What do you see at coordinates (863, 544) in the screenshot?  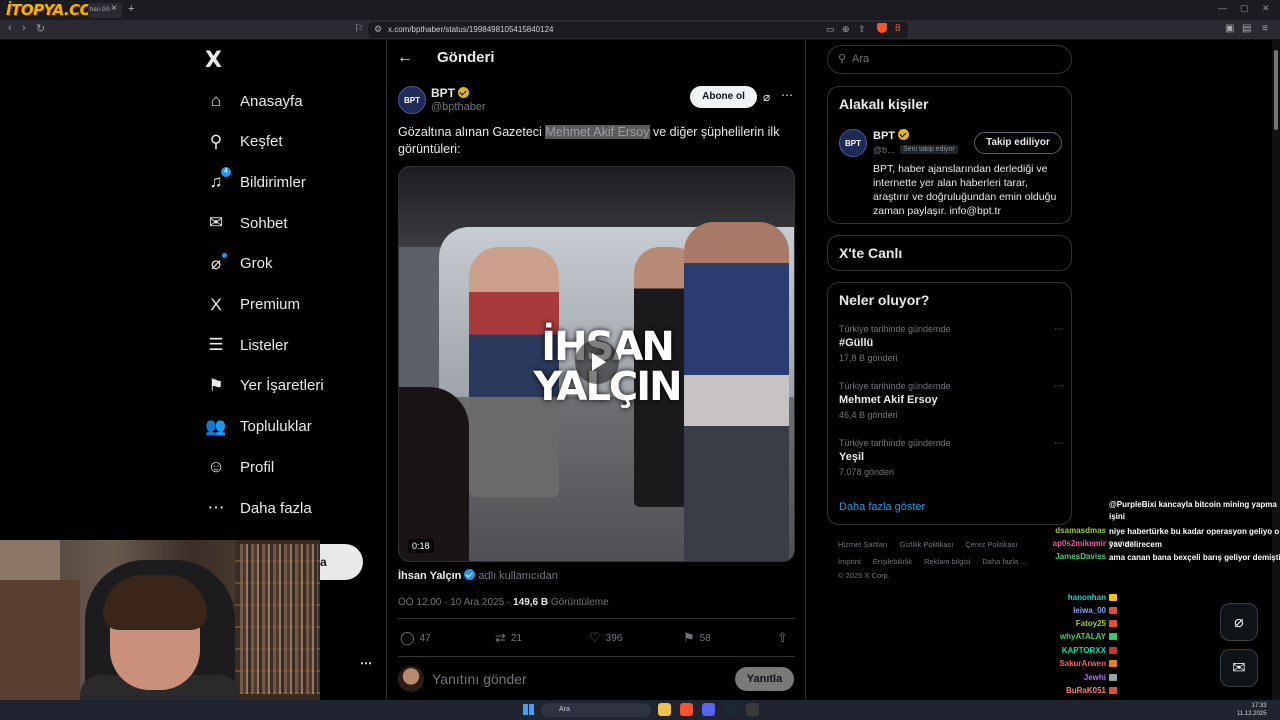 I see `footer-link: Hizmet Şartları` at bounding box center [863, 544].